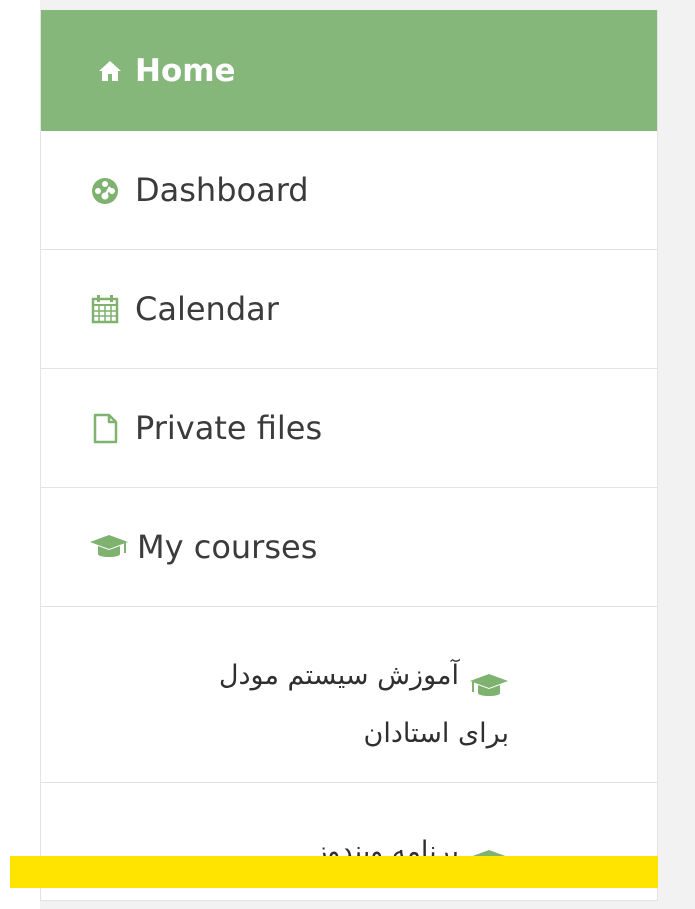 The image size is (695, 909). I want to click on nav-item-private-files: Private files, so click(349, 428).